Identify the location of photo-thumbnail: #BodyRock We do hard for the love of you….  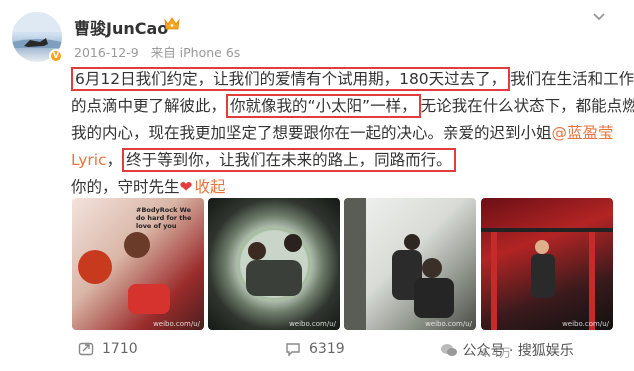
(138, 264).